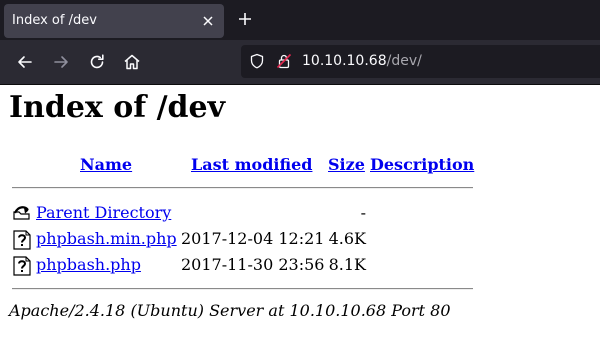 Image resolution: width=600 pixels, height=339 pixels. I want to click on file-modified: 2017-12-04 12:21, so click(253, 238).